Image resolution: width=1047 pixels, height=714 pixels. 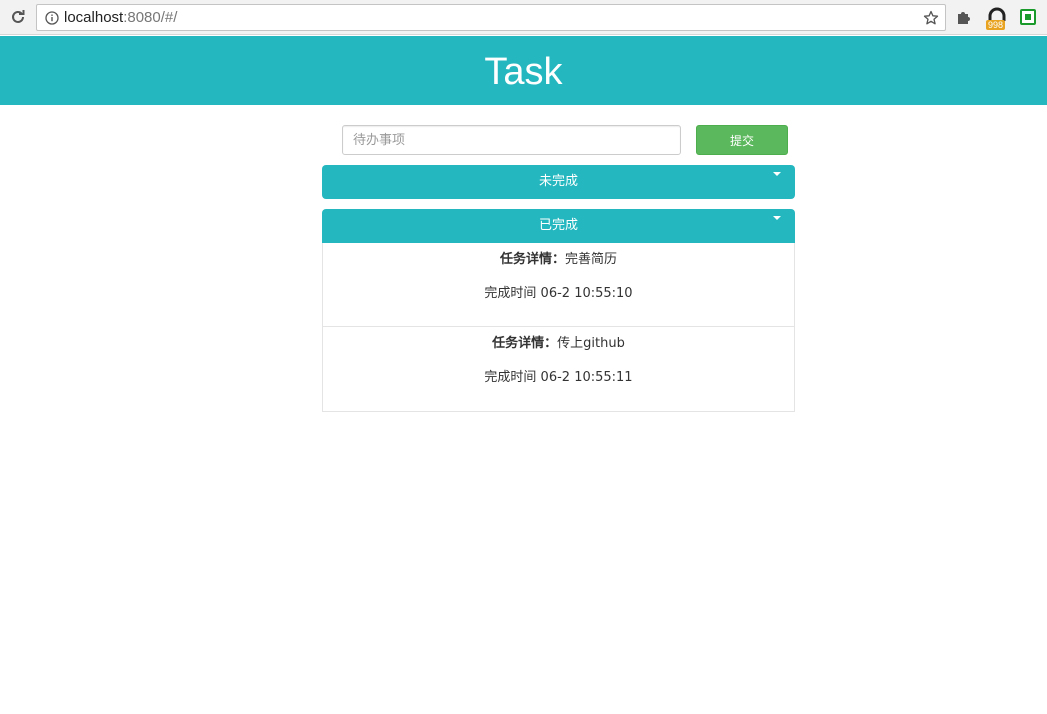 What do you see at coordinates (996, 25) in the screenshot?
I see `extension-badge-count: 998` at bounding box center [996, 25].